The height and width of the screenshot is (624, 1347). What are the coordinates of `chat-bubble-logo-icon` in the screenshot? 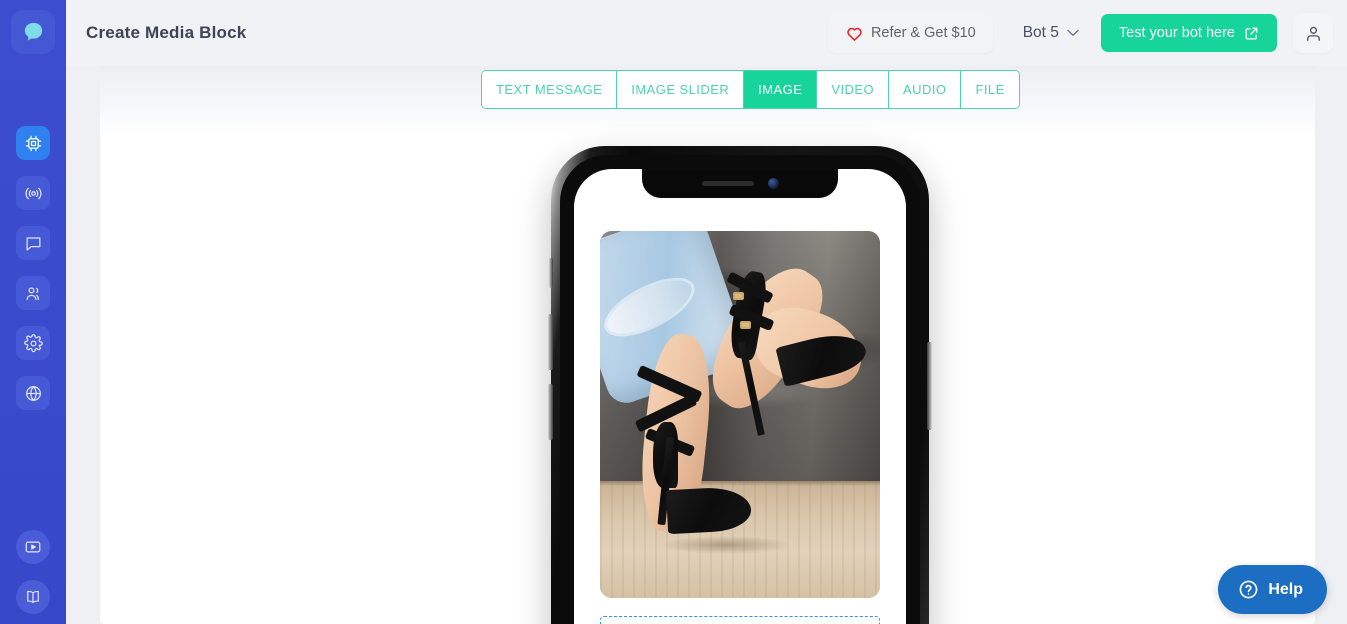 It's located at (33, 32).